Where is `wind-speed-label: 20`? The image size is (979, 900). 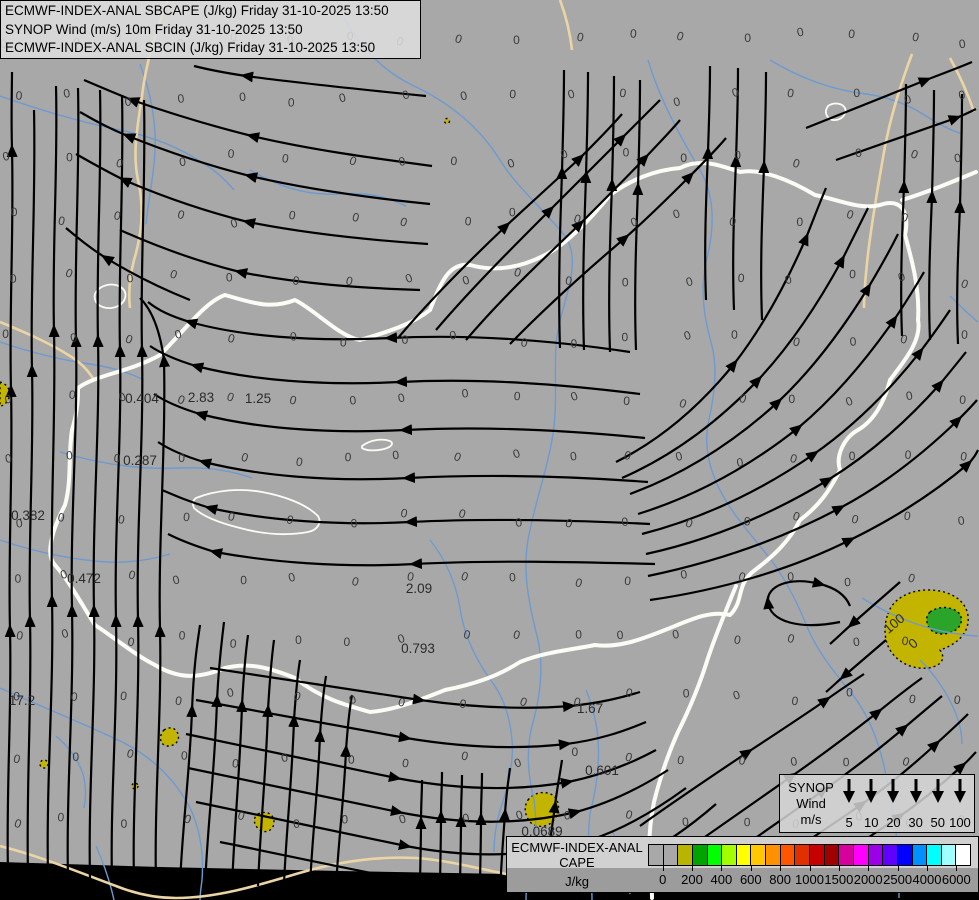
wind-speed-label: 20 is located at coordinates (893, 822).